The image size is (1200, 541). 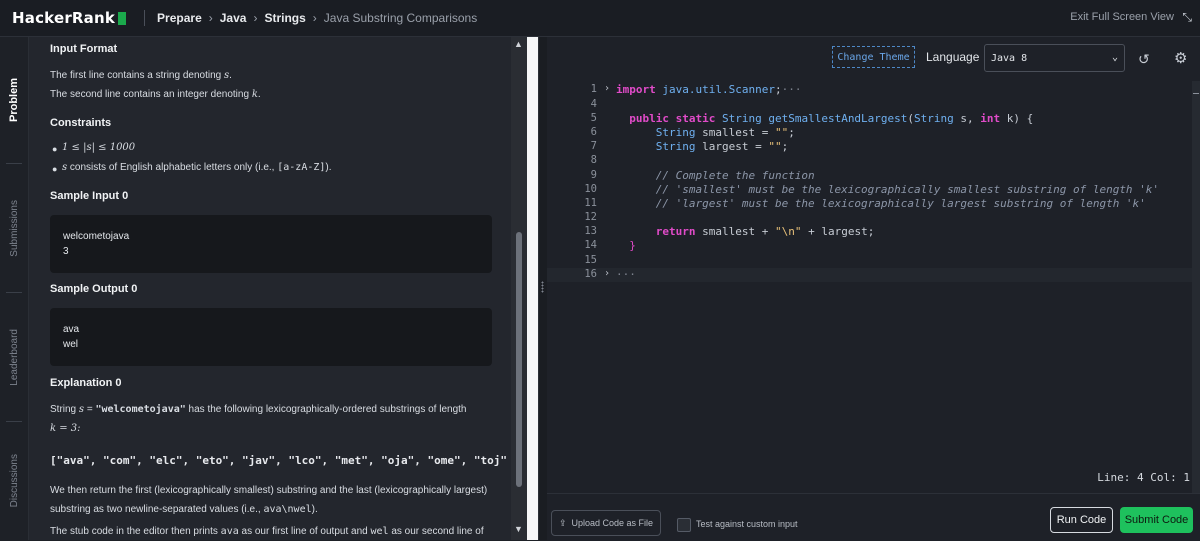 What do you see at coordinates (873, 57) in the screenshot?
I see `change-theme-button: Change Theme` at bounding box center [873, 57].